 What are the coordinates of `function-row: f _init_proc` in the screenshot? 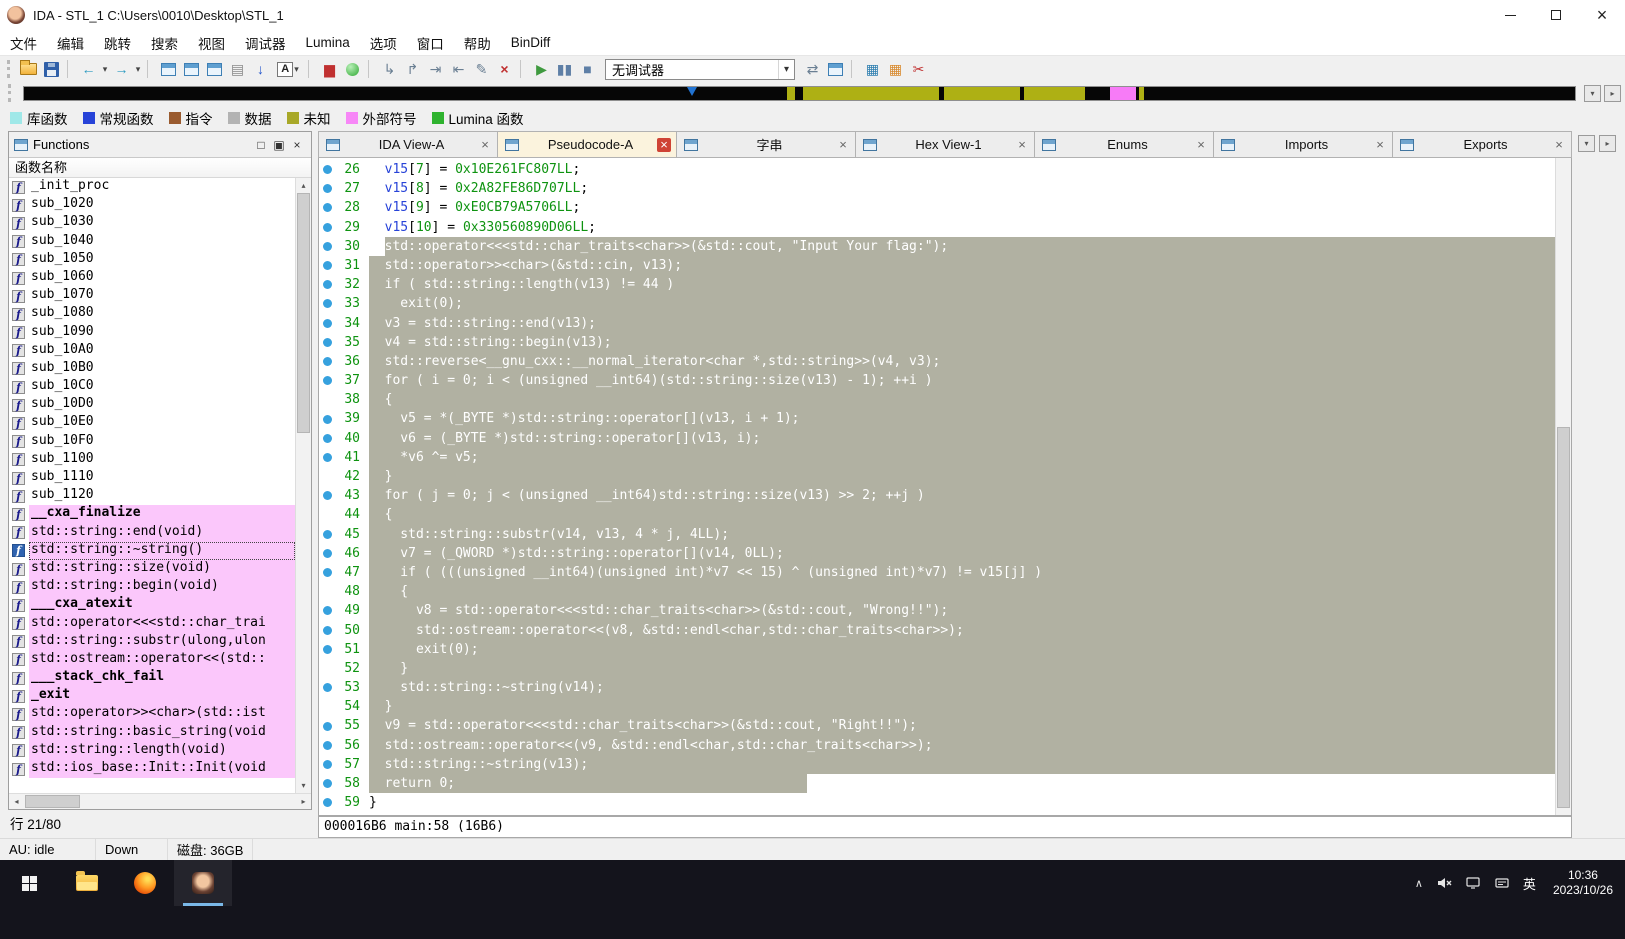 It's located at (152, 187).